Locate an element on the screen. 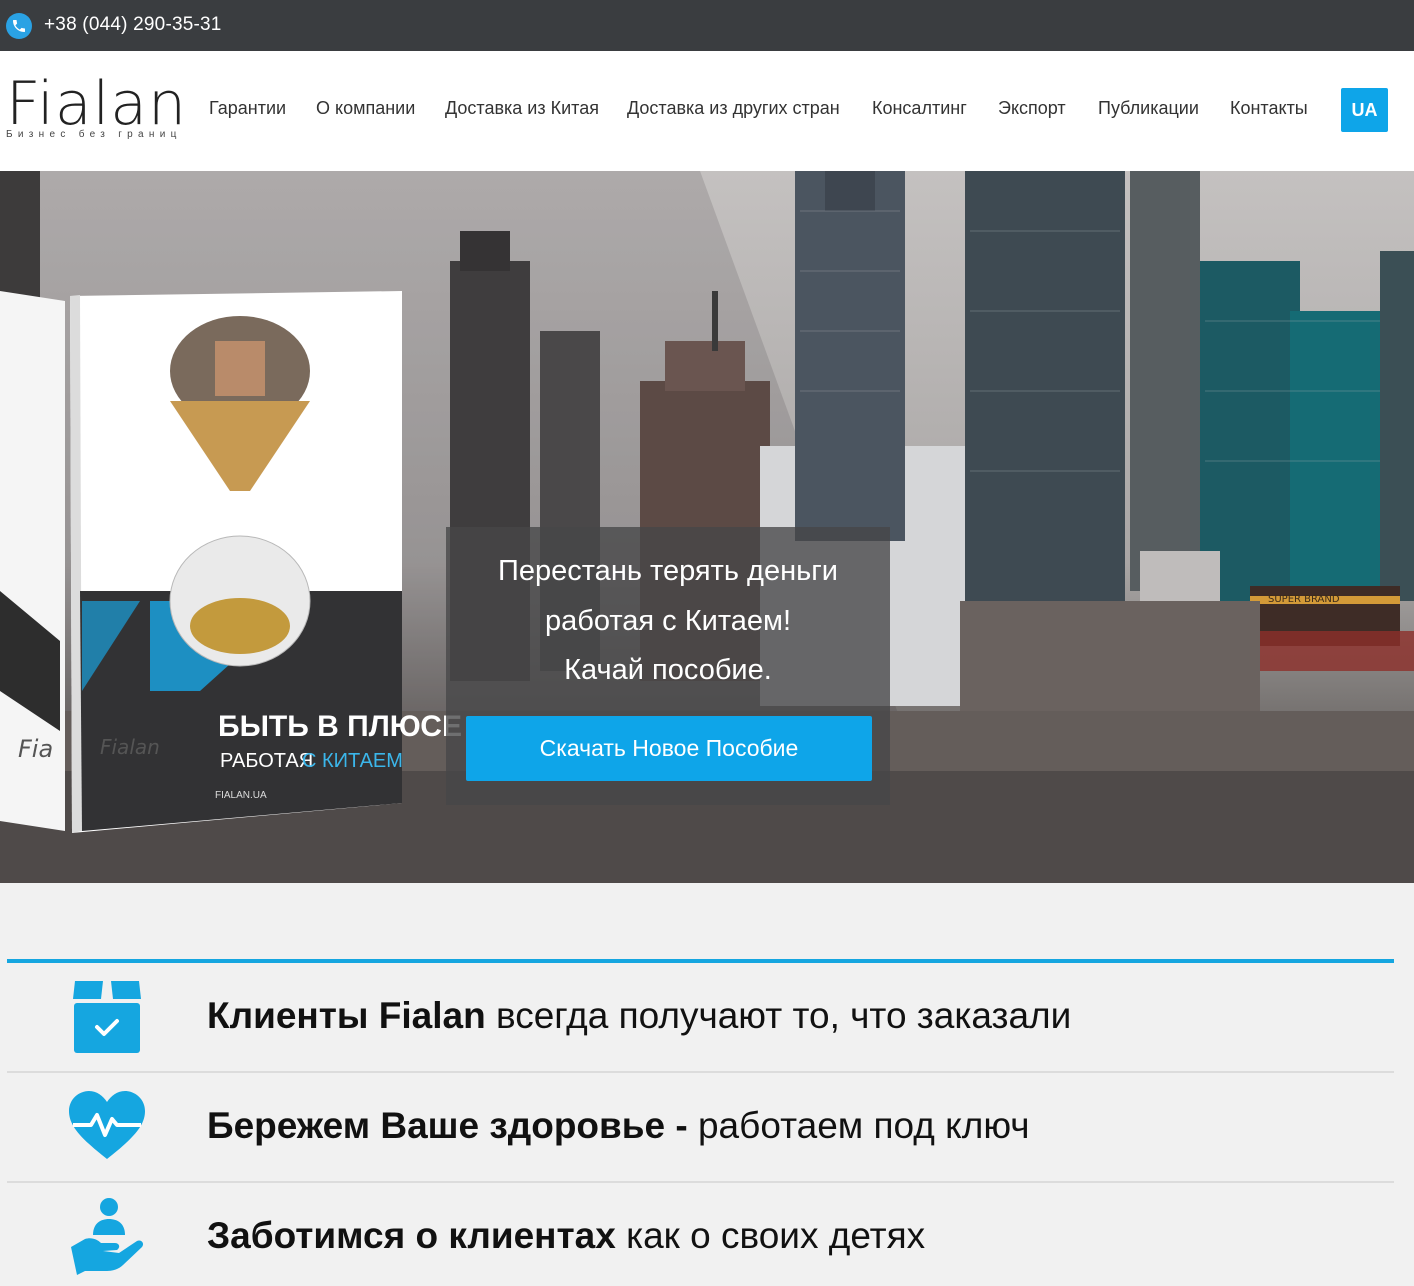 This screenshot has width=1414, height=1286. nav-item-delivery-other: Доставка из других стран is located at coordinates (733, 108).